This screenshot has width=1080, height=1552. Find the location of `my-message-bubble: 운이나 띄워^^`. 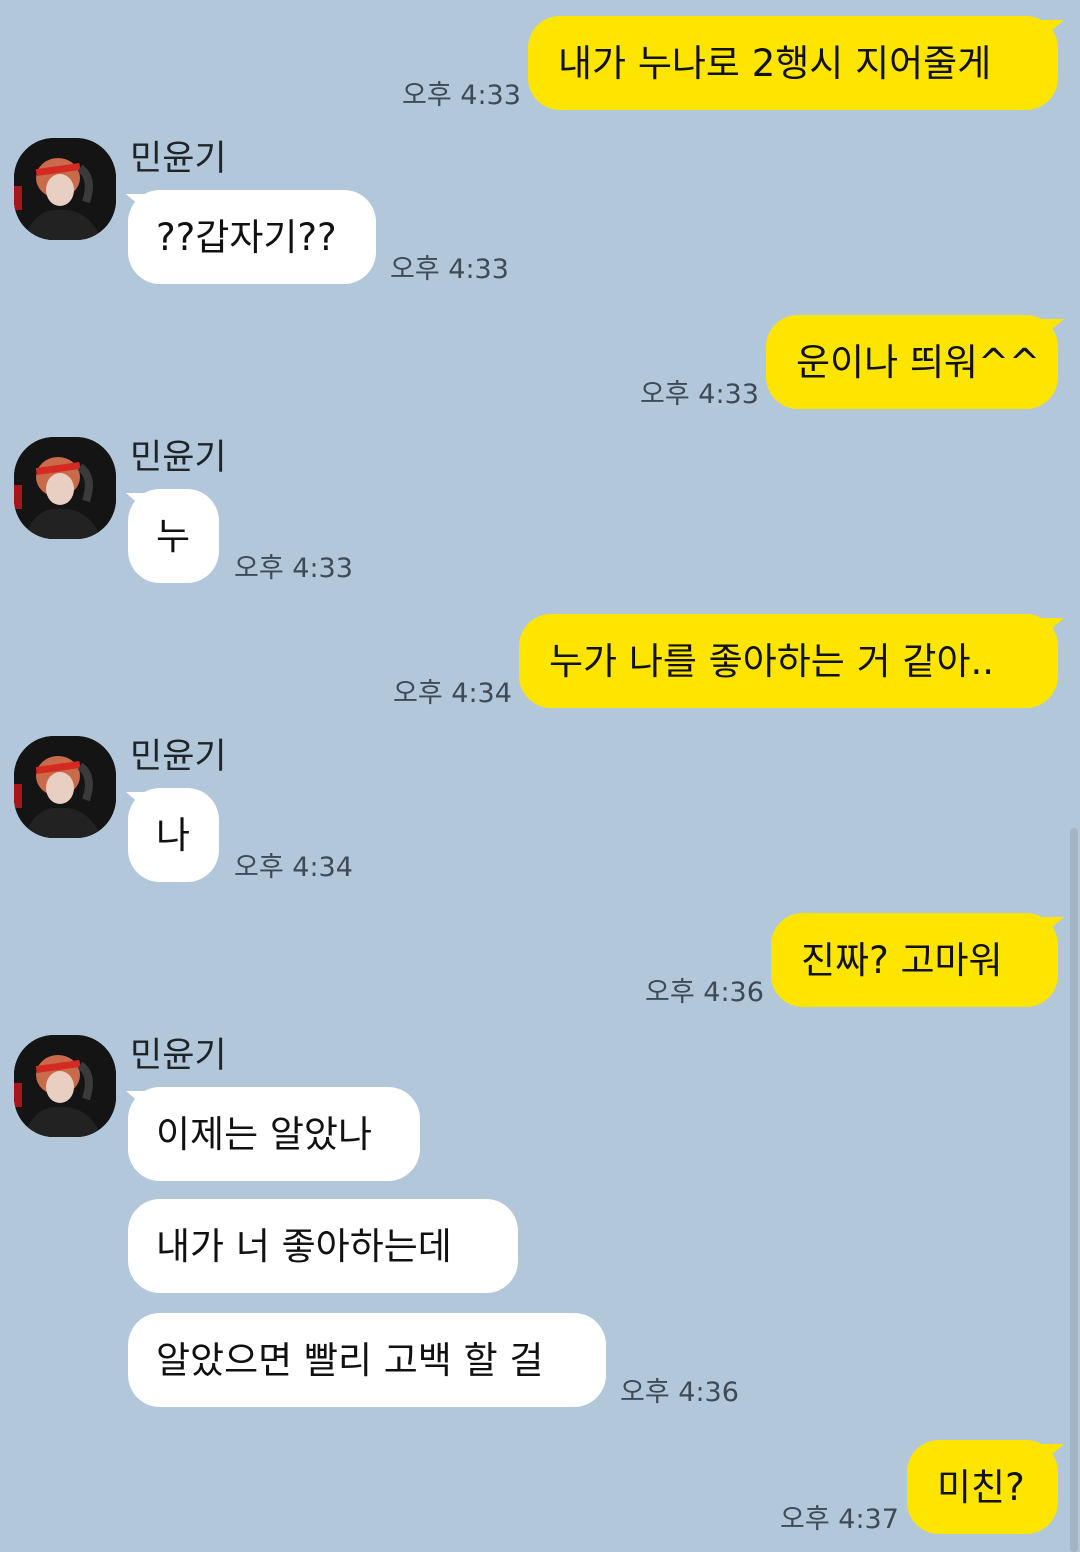

my-message-bubble: 운이나 띄워^^ is located at coordinates (912, 362).